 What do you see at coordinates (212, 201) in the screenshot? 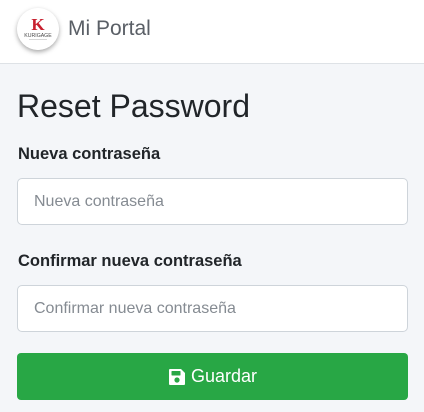
I see `new-password-input` at bounding box center [212, 201].